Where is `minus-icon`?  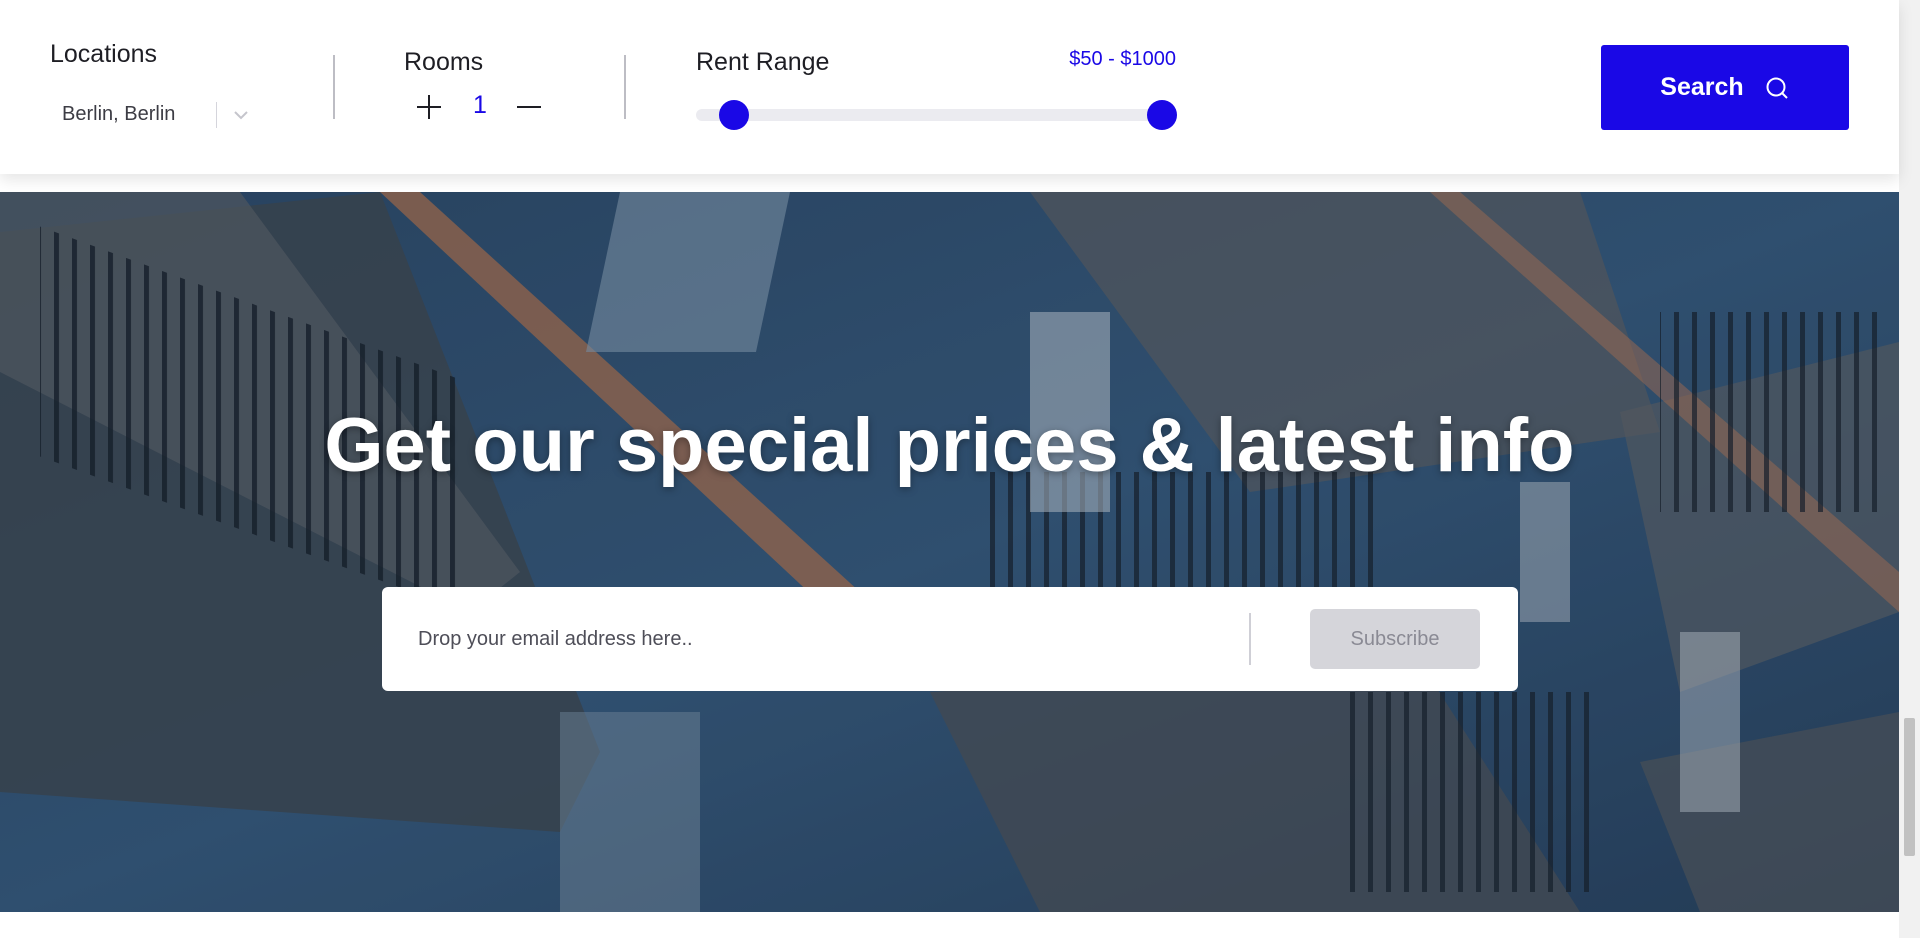 minus-icon is located at coordinates (529, 107).